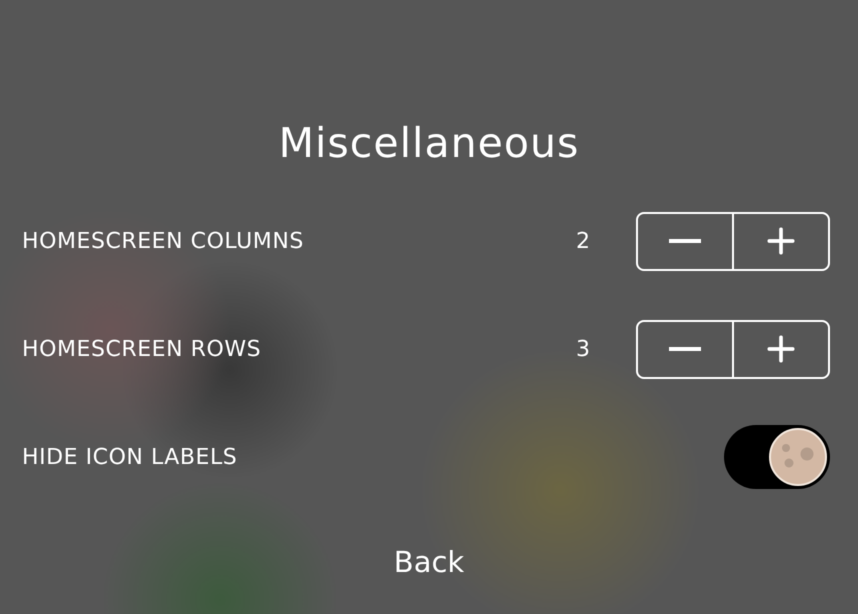  Describe the element at coordinates (429, 143) in the screenshot. I see `page-title: Miscellaneous` at that location.